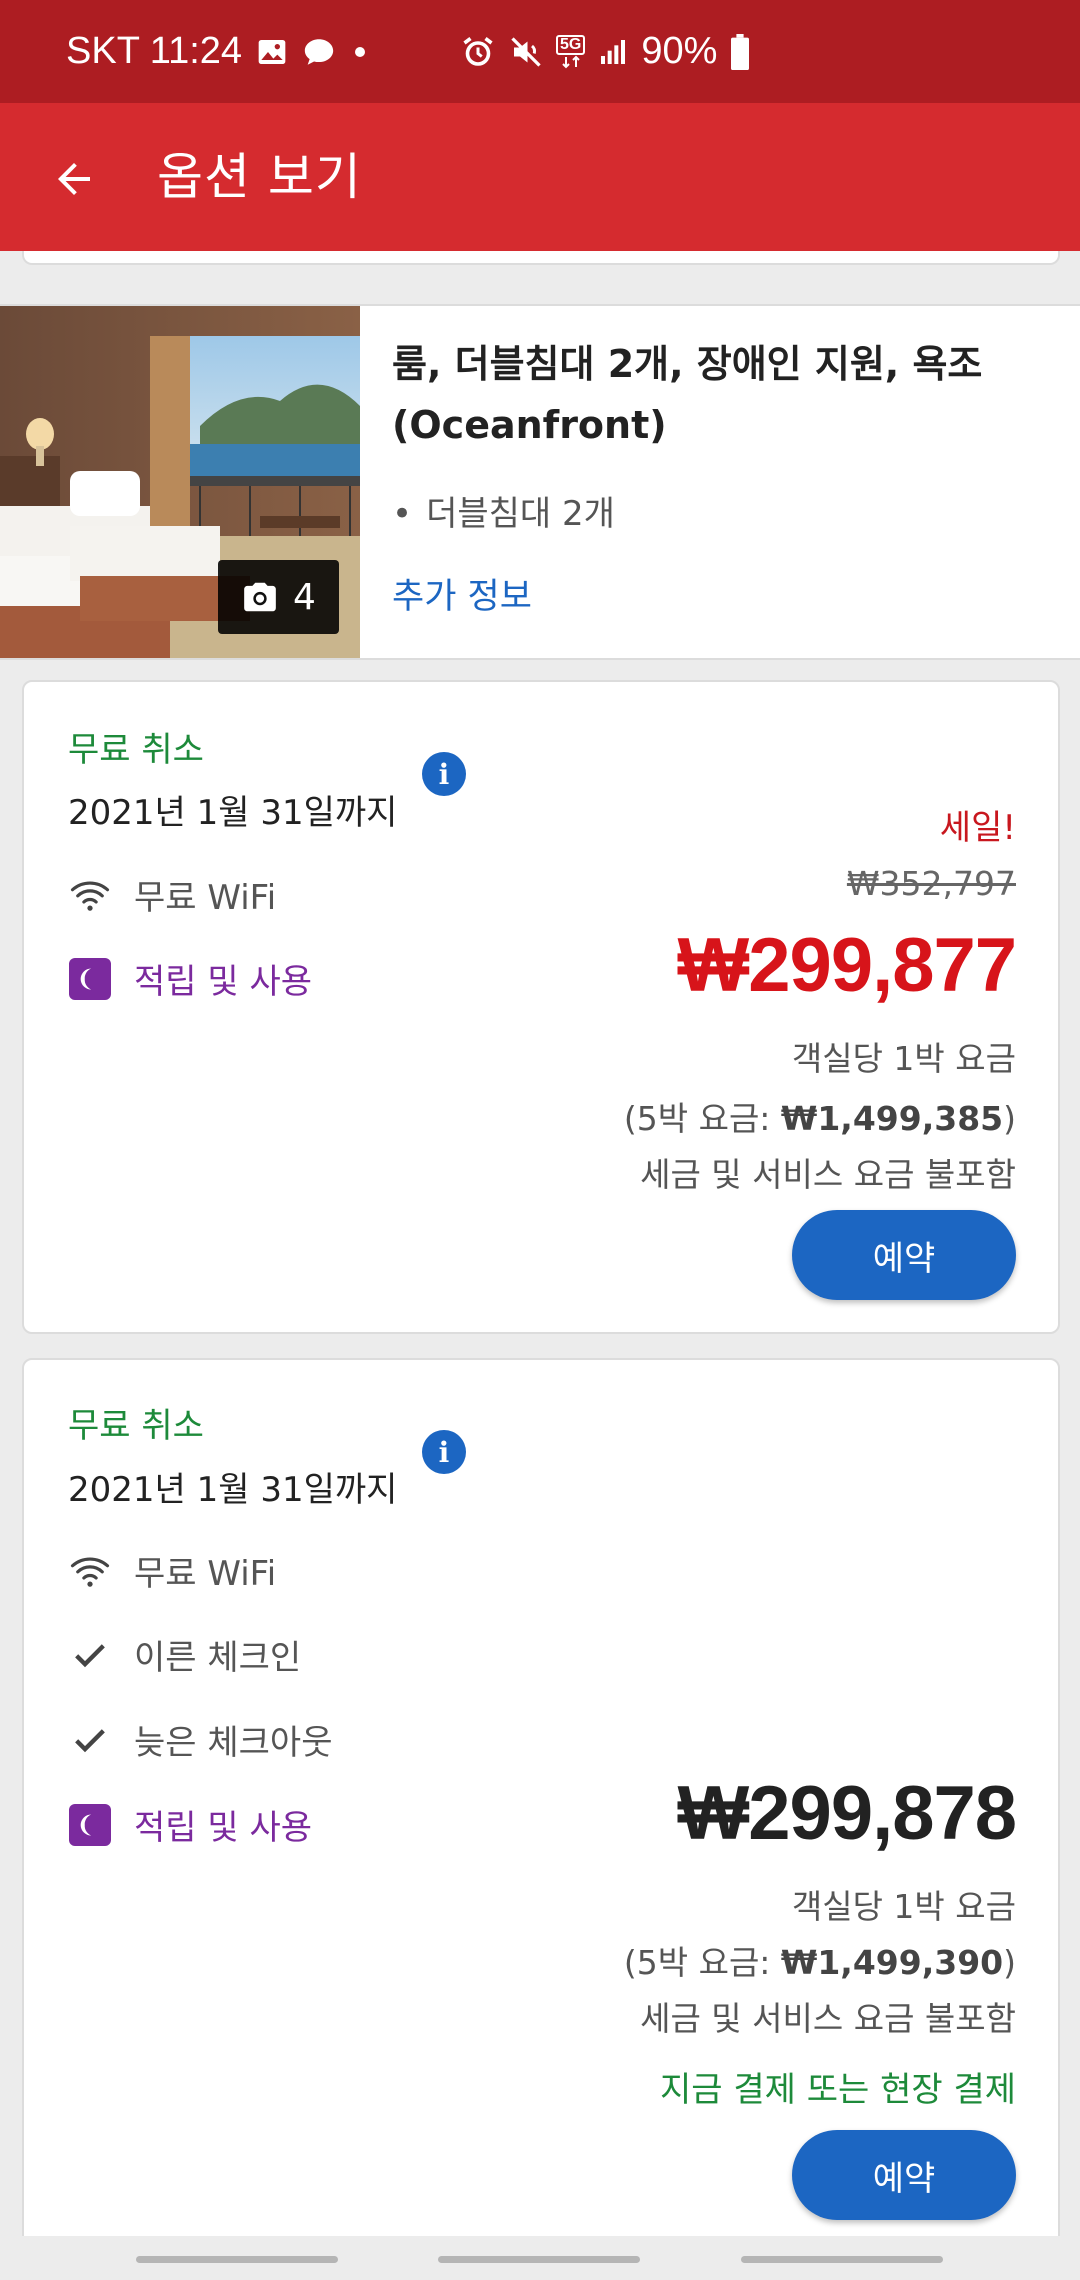 The image size is (1080, 2280). Describe the element at coordinates (679, 51) in the screenshot. I see `battery-percent: 90%` at that location.